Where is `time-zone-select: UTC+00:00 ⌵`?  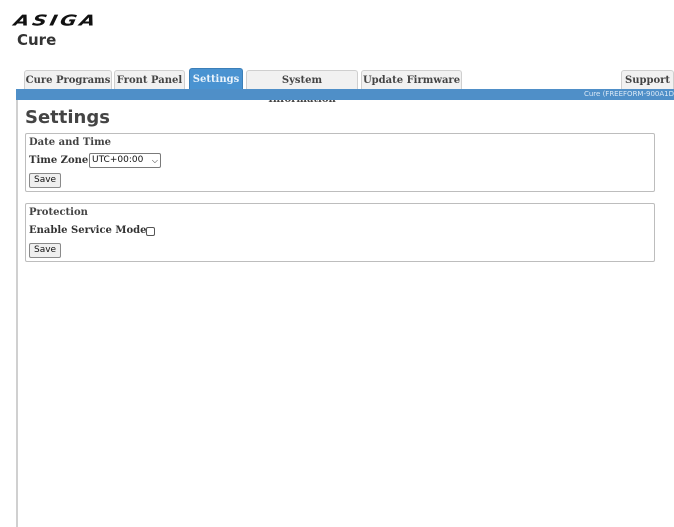
time-zone-select: UTC+00:00 ⌵ is located at coordinates (125, 160).